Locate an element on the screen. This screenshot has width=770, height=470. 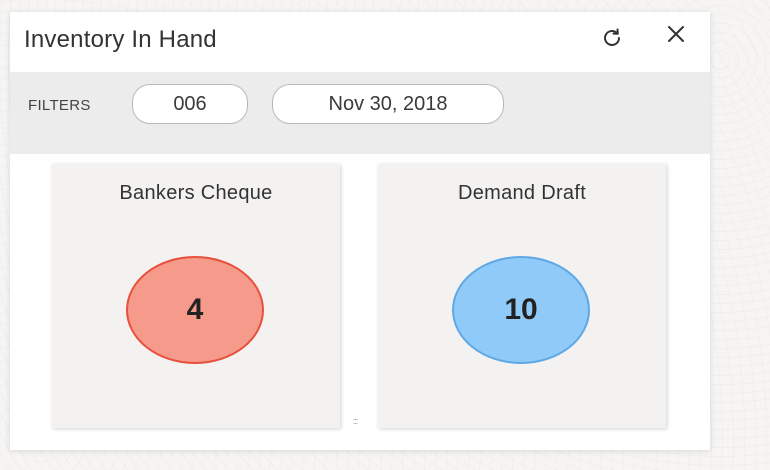
count-circle: 10 is located at coordinates (521, 310).